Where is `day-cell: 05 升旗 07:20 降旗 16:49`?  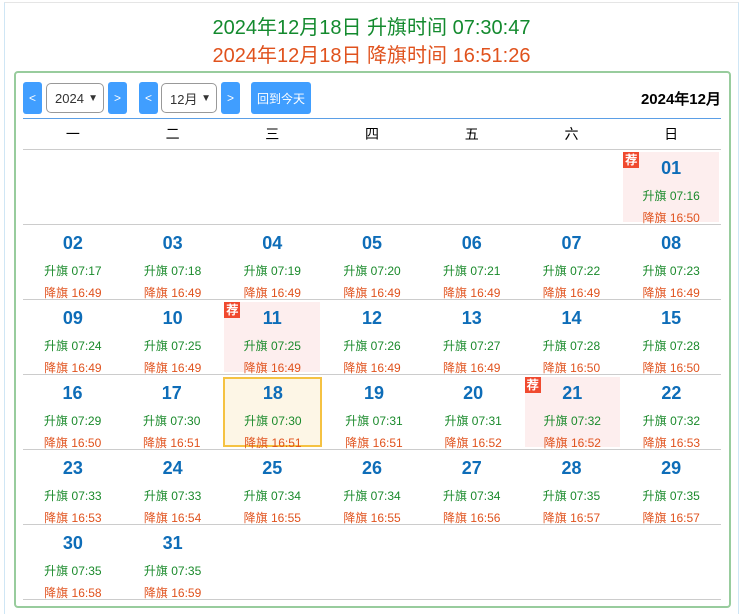 day-cell: 05 升旗 07:20 降旗 16:49 is located at coordinates (372, 263).